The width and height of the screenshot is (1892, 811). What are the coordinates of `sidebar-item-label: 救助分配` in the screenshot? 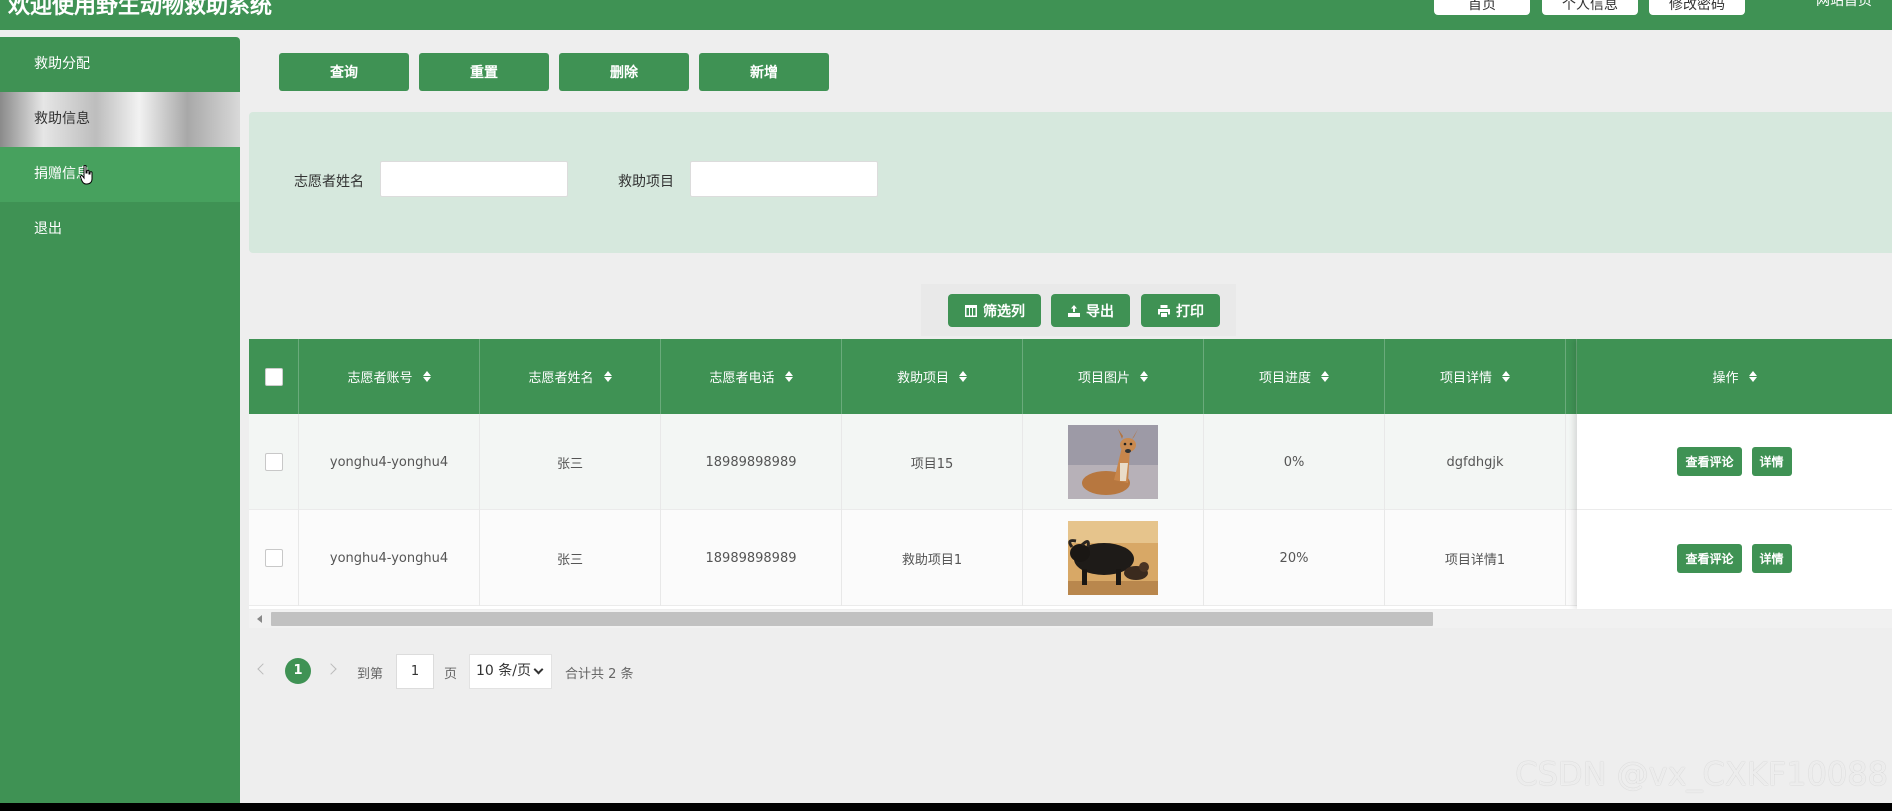 It's located at (62, 64).